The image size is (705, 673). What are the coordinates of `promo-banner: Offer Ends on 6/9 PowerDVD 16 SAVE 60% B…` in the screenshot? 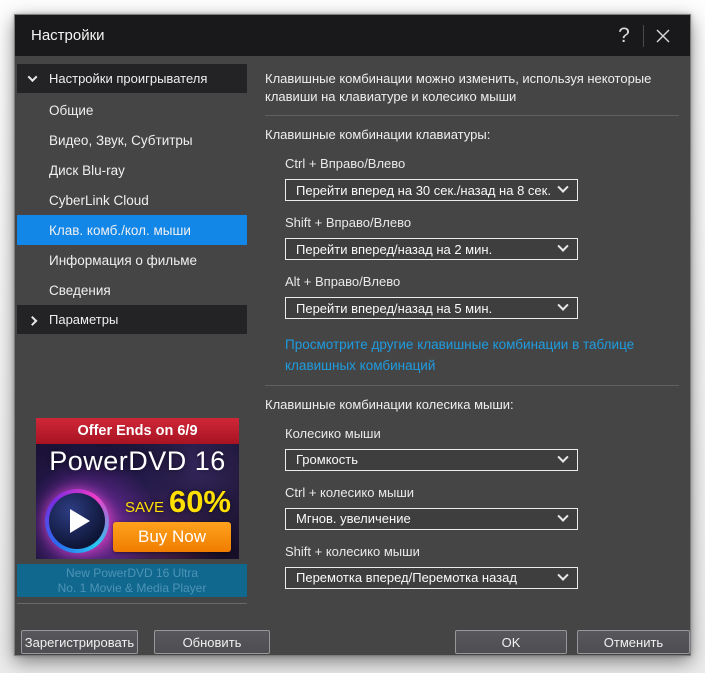 It's located at (137, 488).